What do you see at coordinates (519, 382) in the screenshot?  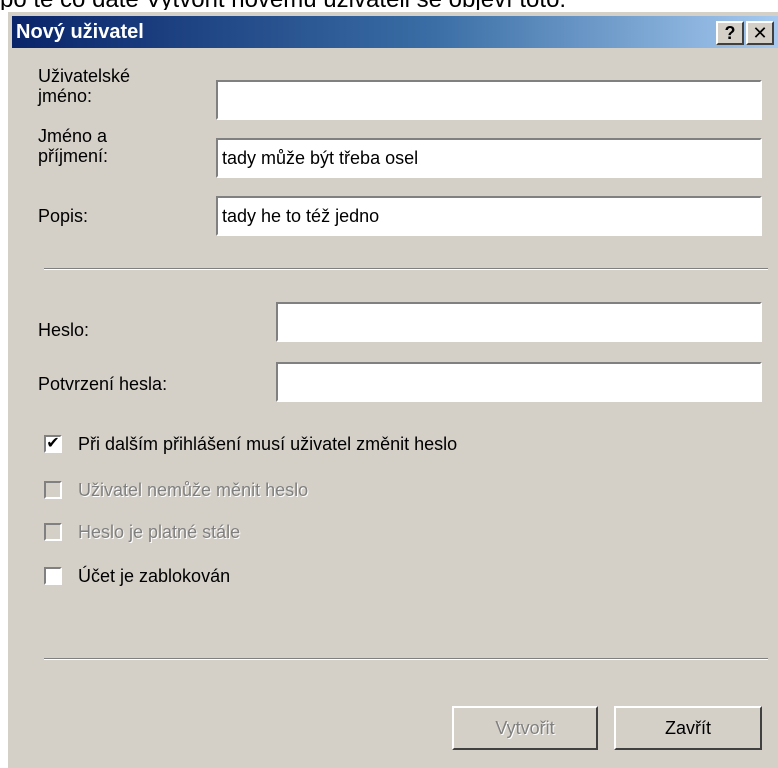 I see `password-confirm-input` at bounding box center [519, 382].